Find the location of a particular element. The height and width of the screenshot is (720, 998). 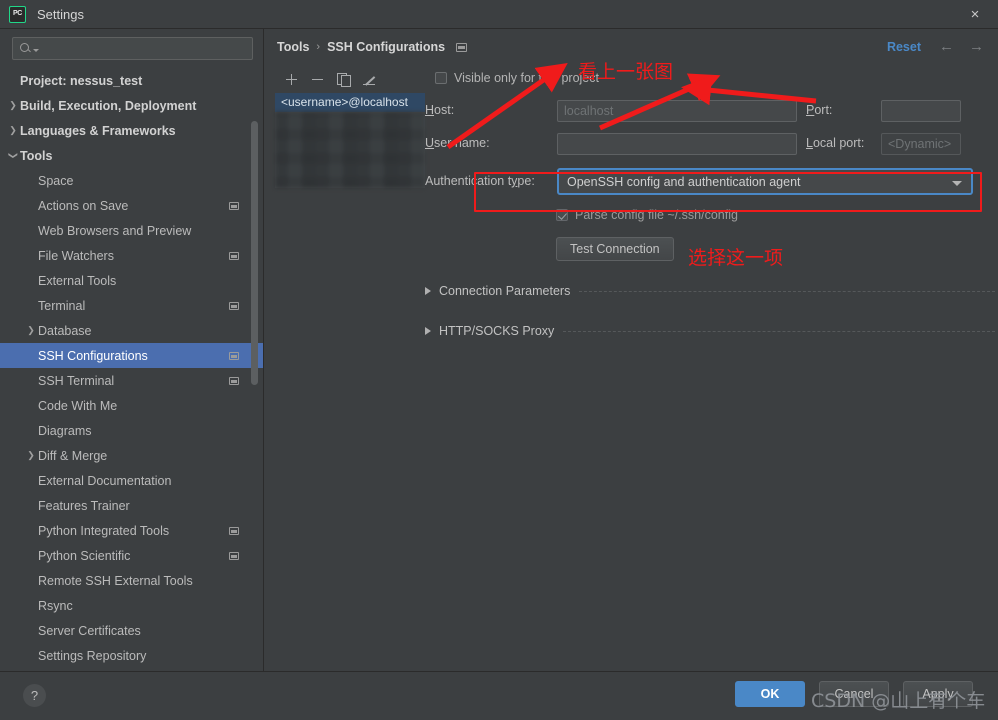

close-icon: × is located at coordinates (975, 14).